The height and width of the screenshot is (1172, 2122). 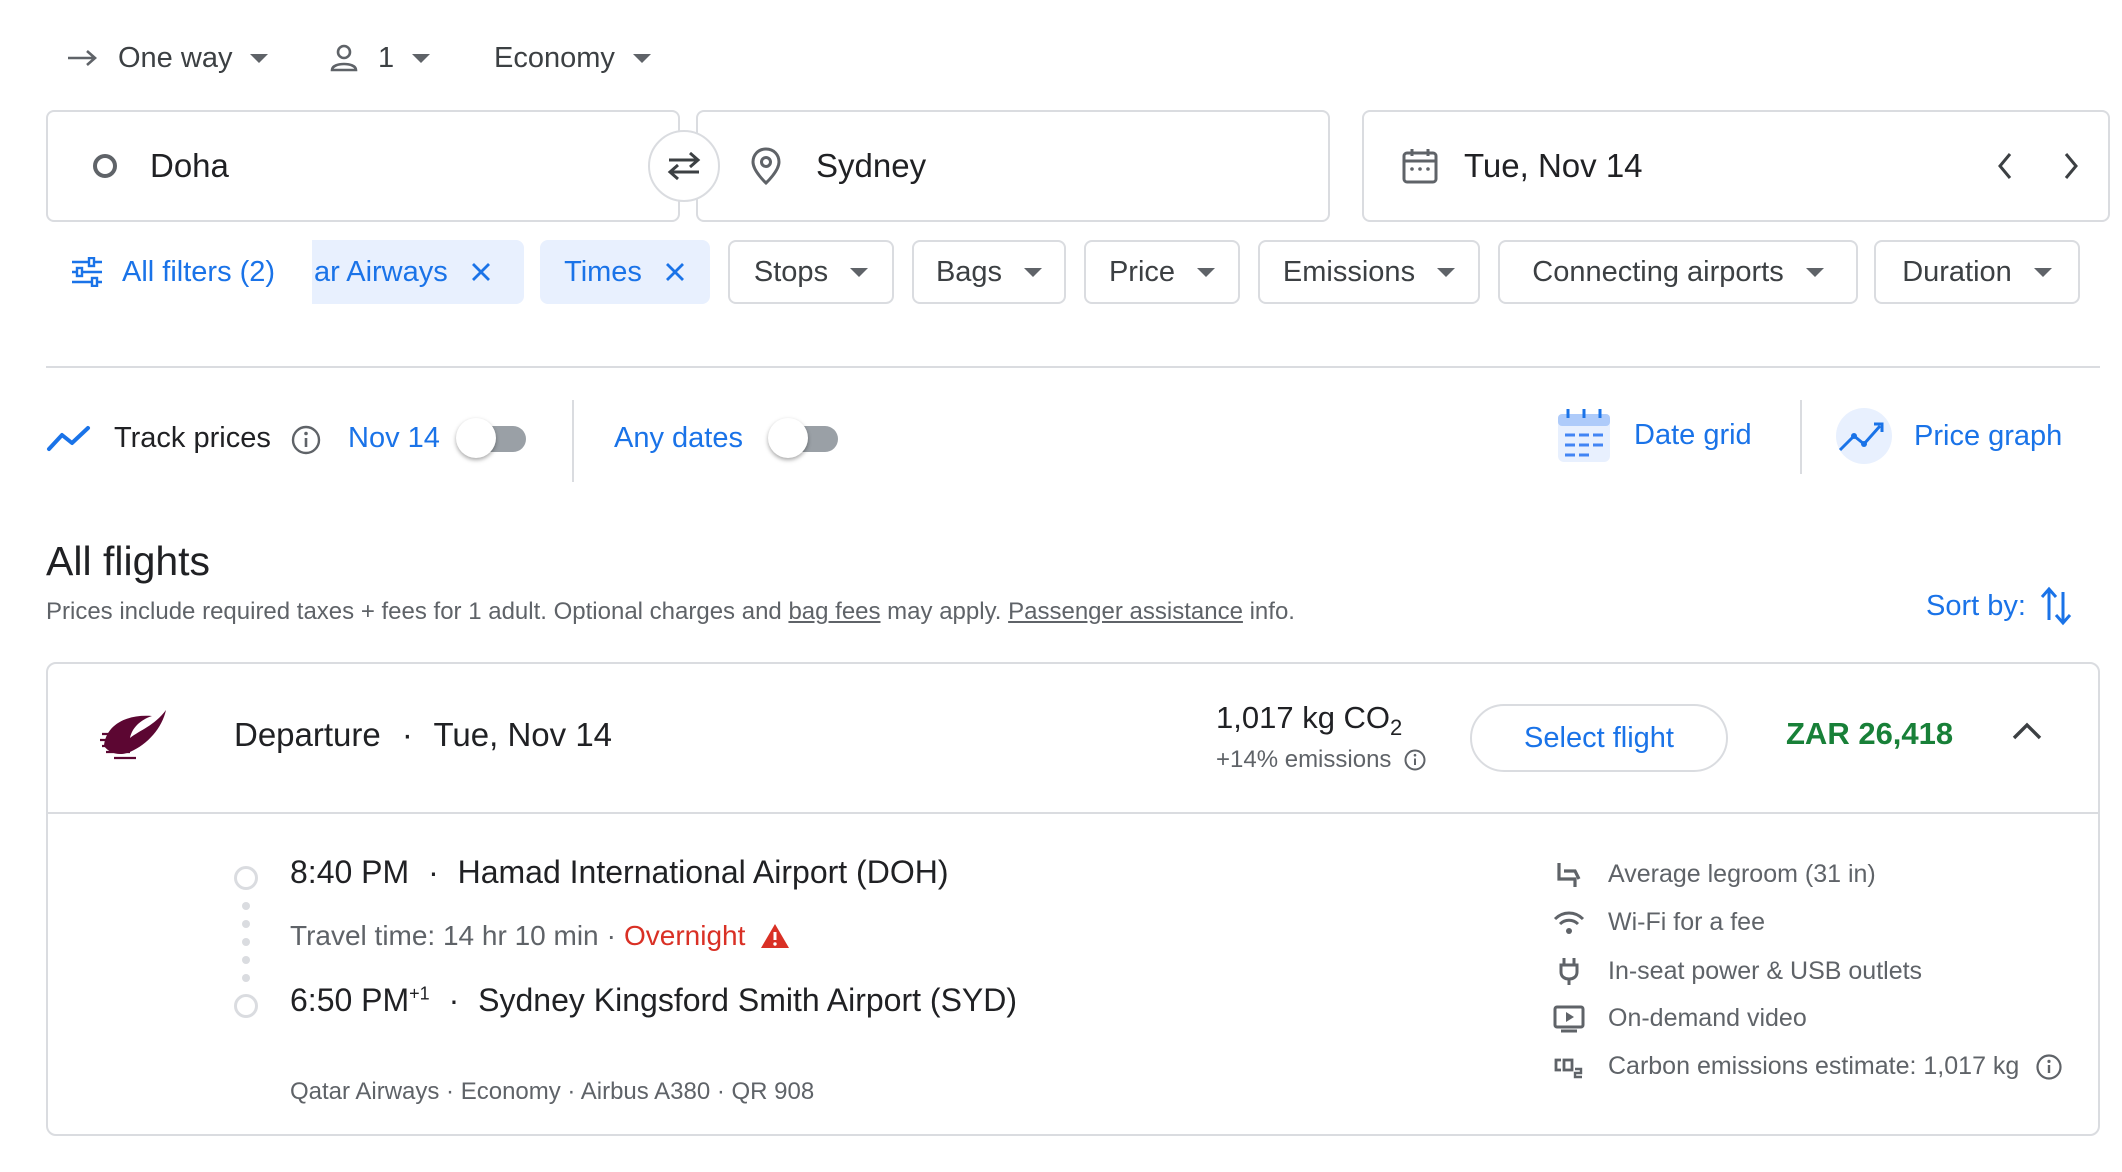 What do you see at coordinates (105, 166) in the screenshot?
I see `origin-circle-icon` at bounding box center [105, 166].